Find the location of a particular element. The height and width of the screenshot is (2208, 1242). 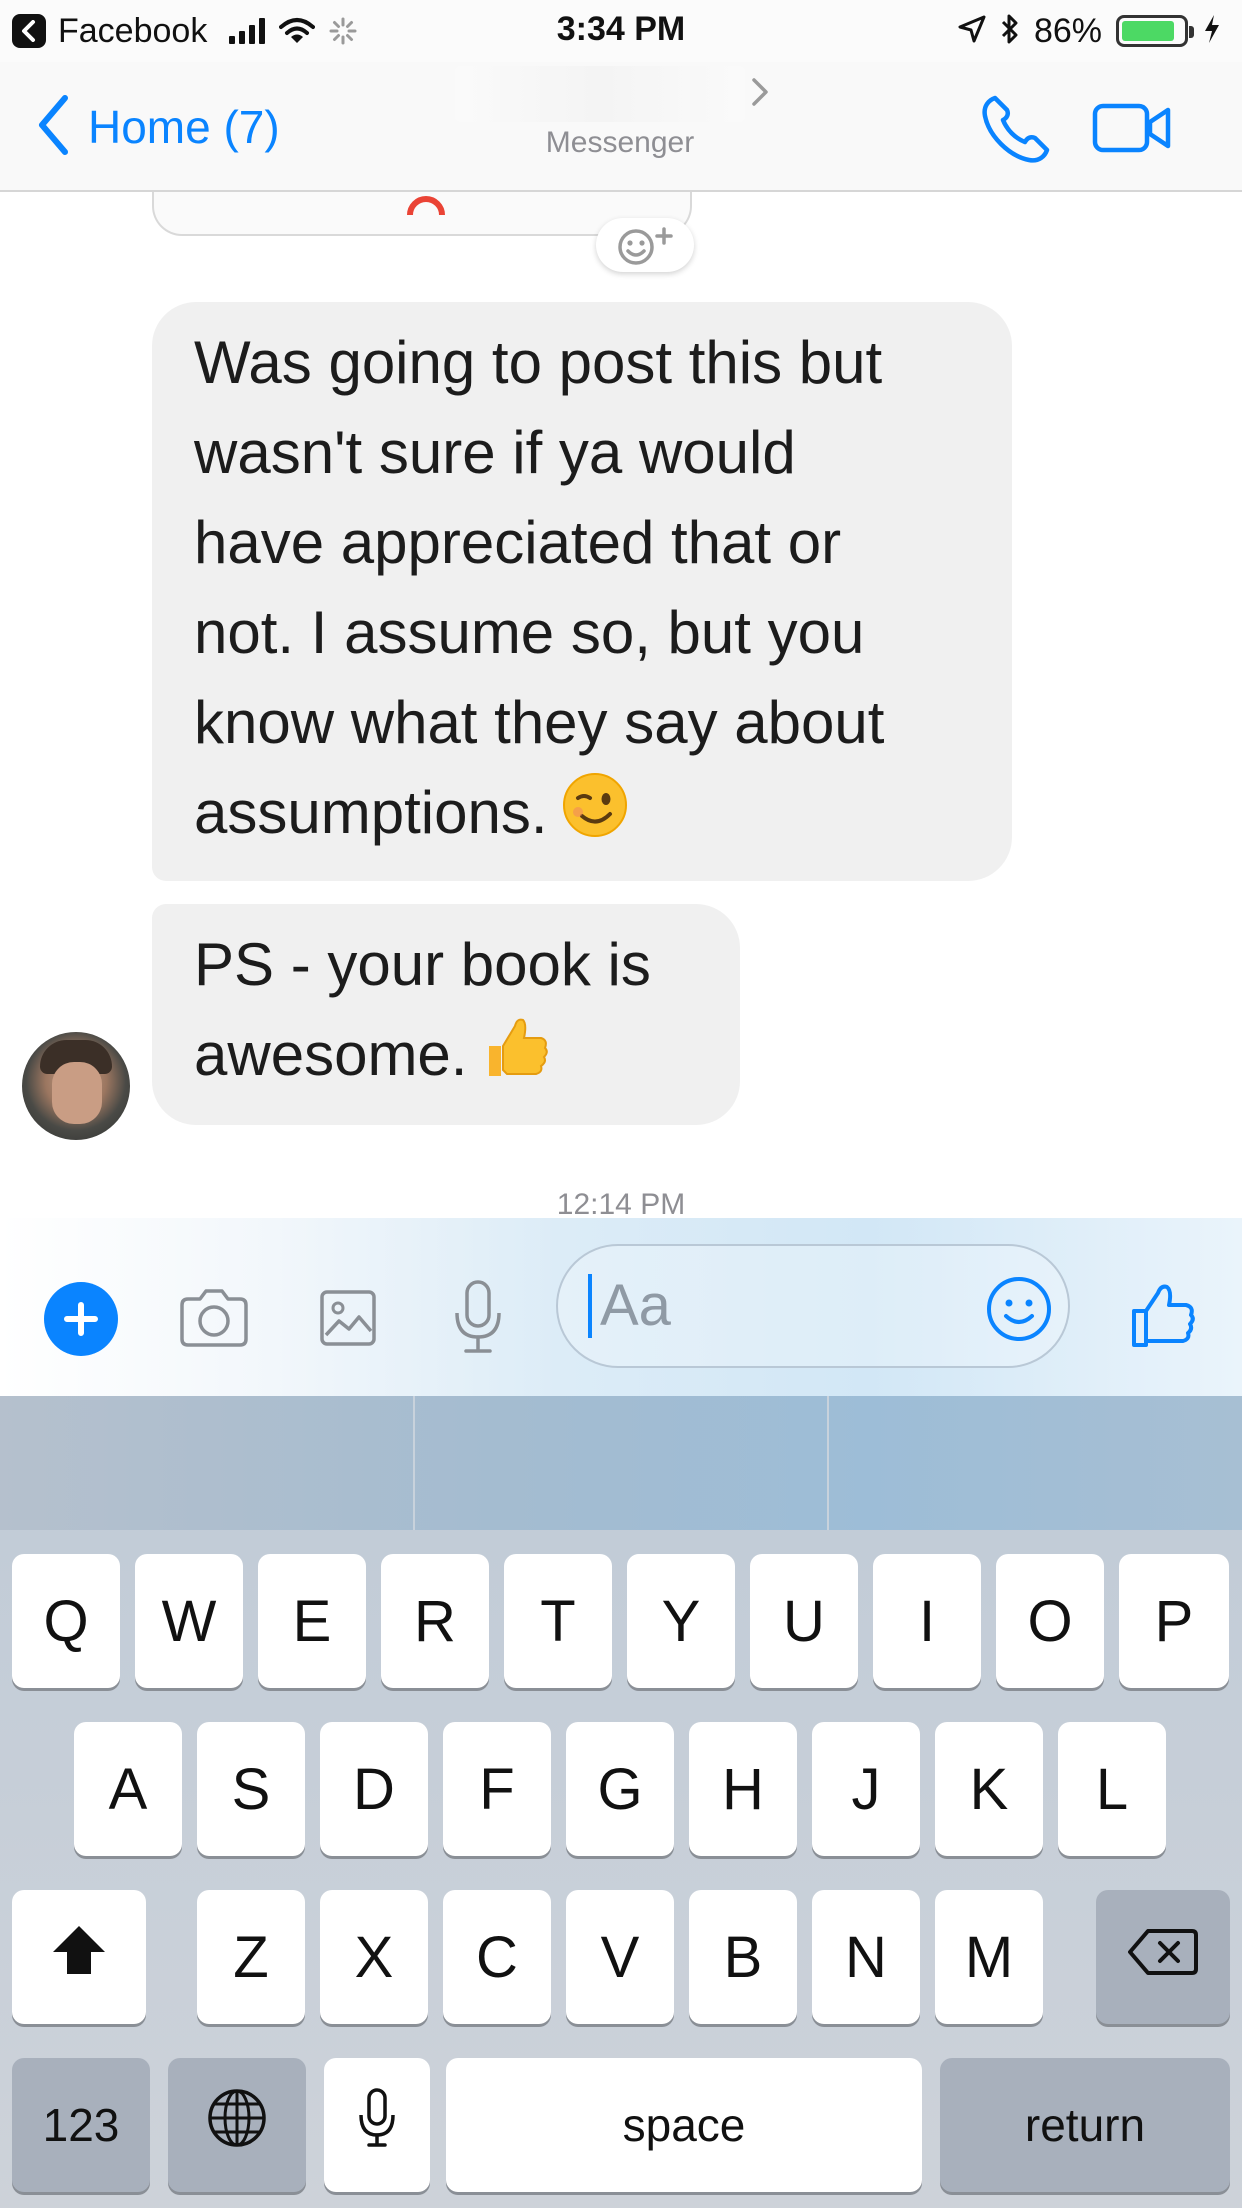

plus-icon is located at coordinates (81, 1319).